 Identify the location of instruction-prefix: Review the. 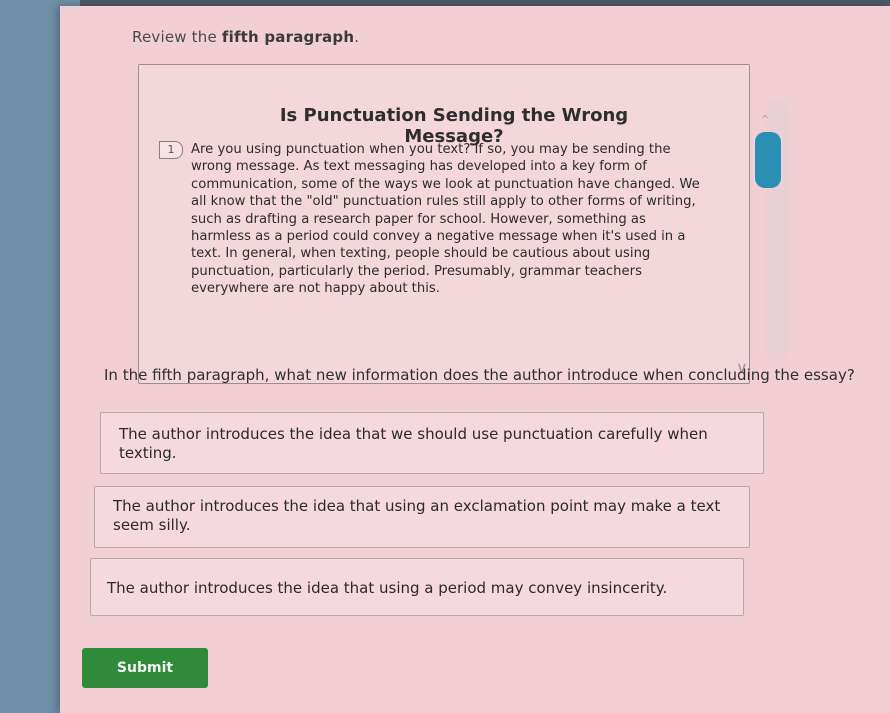
(177, 37).